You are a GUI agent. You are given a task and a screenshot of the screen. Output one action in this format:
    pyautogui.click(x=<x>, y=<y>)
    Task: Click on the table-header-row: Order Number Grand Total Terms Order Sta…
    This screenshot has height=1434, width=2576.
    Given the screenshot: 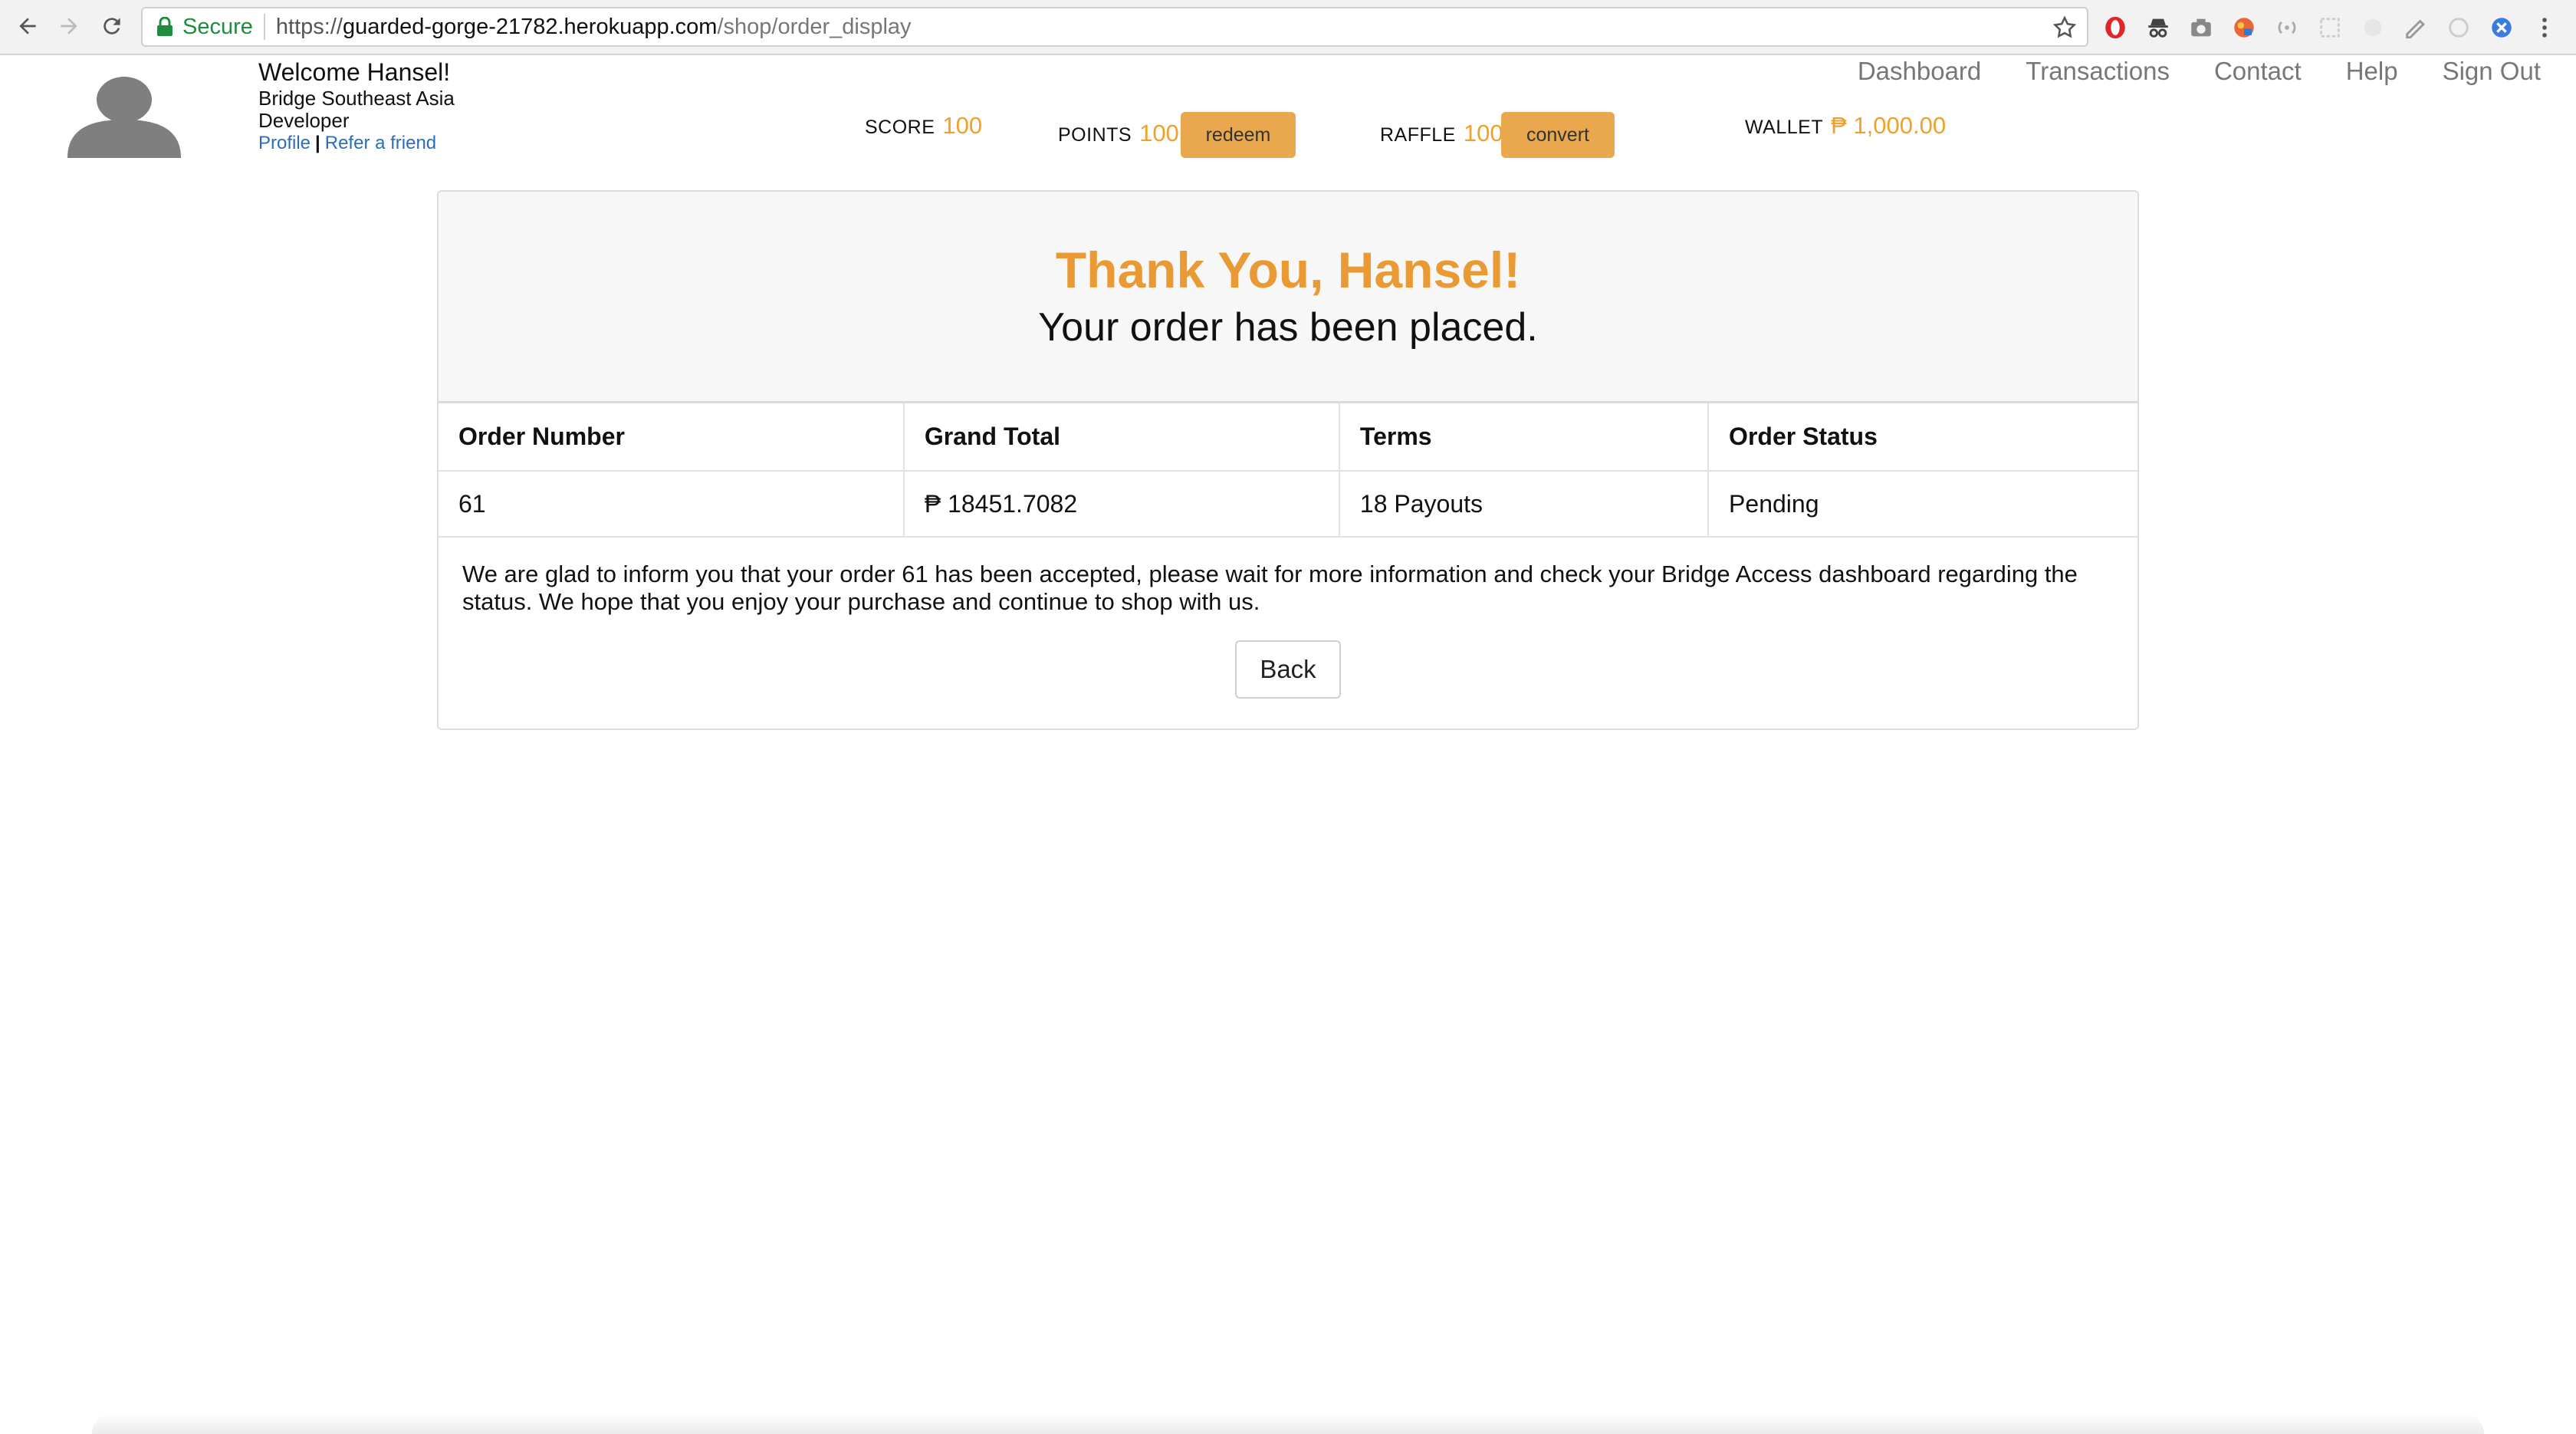 What is the action you would take?
    pyautogui.click(x=1288, y=437)
    